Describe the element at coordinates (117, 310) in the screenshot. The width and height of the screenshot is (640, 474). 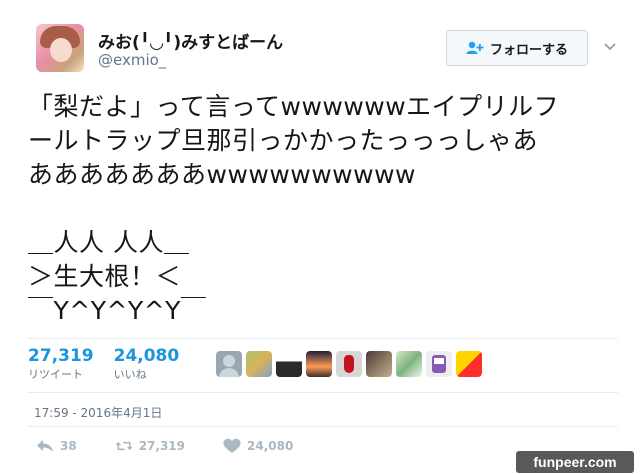
I see `tweet-line: ￣Y^Y^Y^Y￣` at that location.